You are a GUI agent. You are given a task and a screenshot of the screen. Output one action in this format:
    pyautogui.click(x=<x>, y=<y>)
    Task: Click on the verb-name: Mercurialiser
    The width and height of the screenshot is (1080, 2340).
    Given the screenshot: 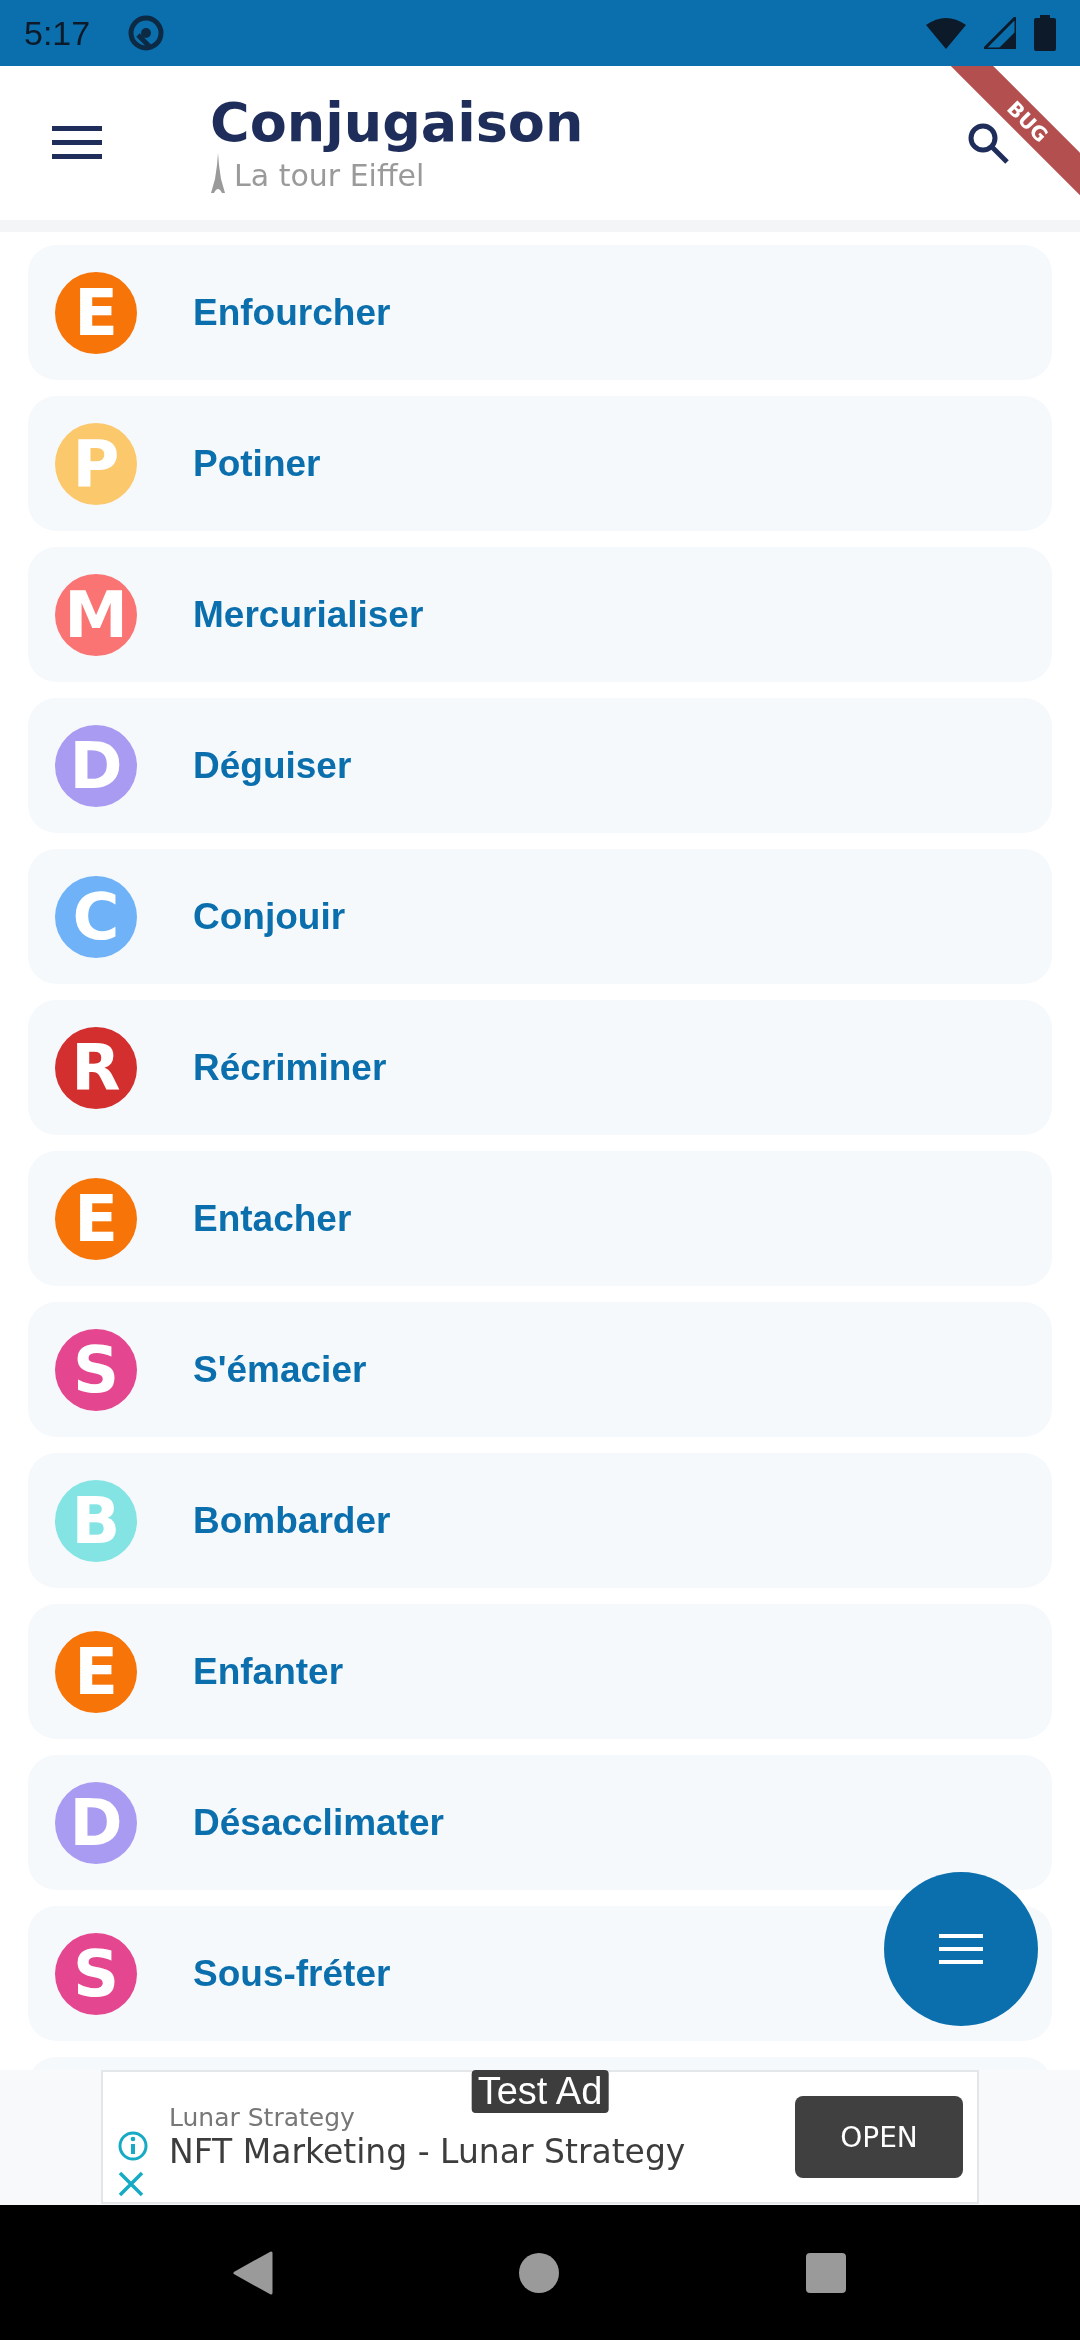 What is the action you would take?
    pyautogui.click(x=308, y=614)
    